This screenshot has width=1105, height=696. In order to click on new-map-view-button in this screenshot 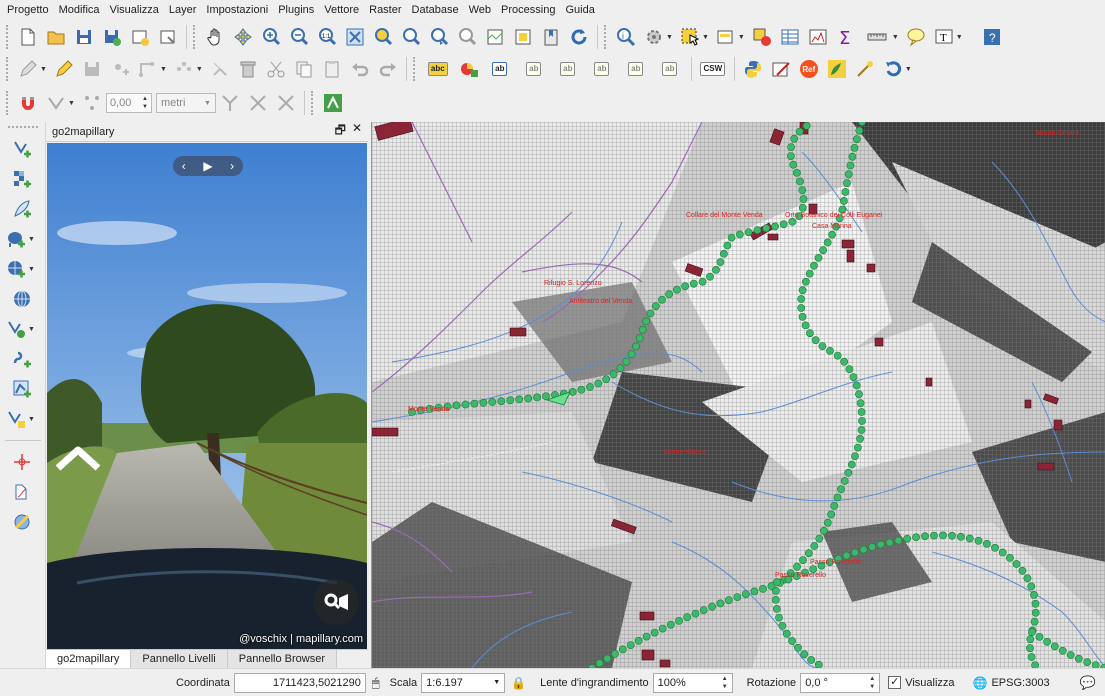, I will do `click(495, 37)`.